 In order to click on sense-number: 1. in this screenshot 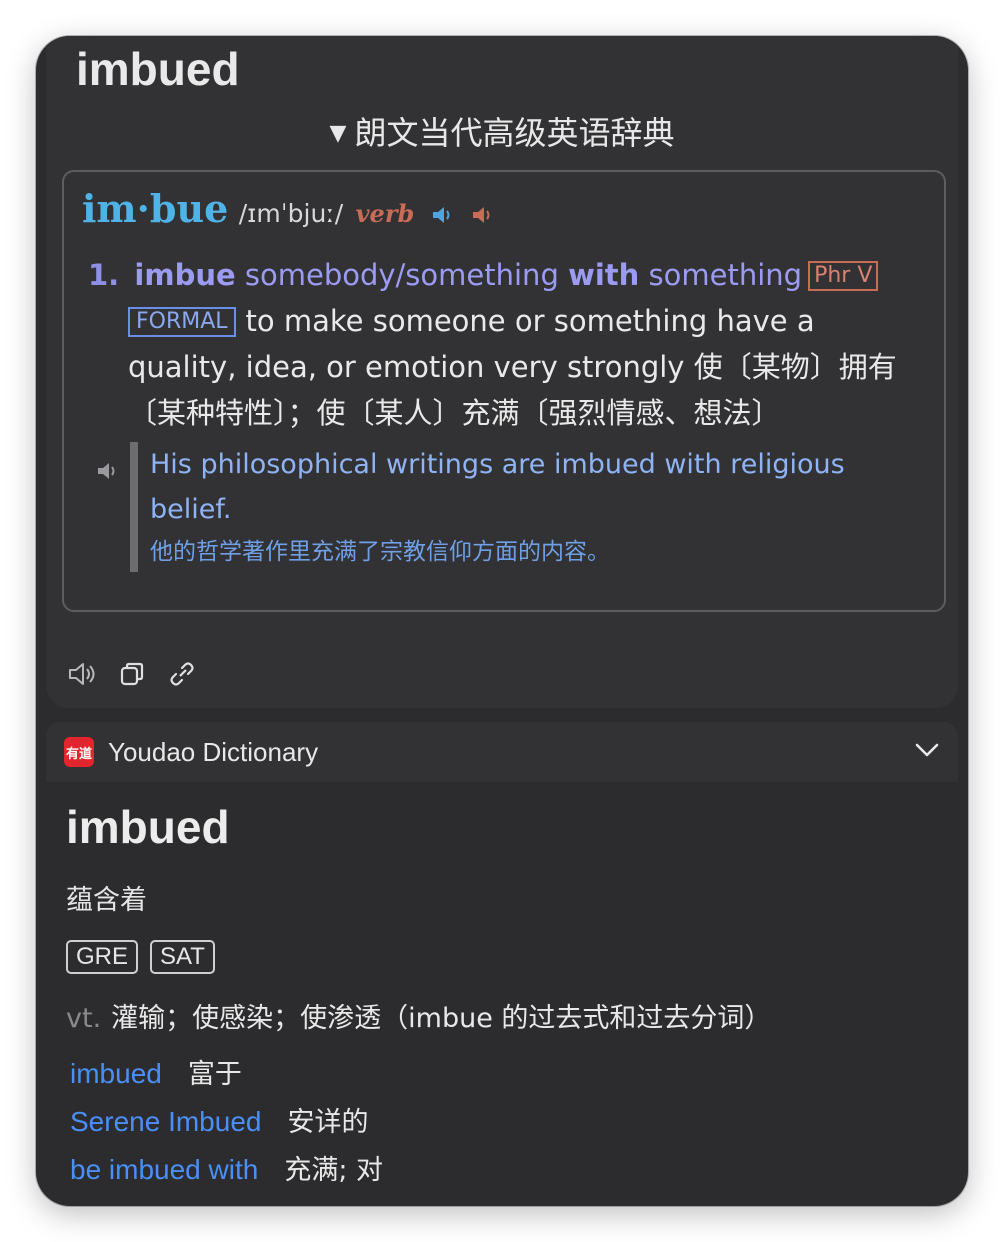, I will do `click(104, 275)`.